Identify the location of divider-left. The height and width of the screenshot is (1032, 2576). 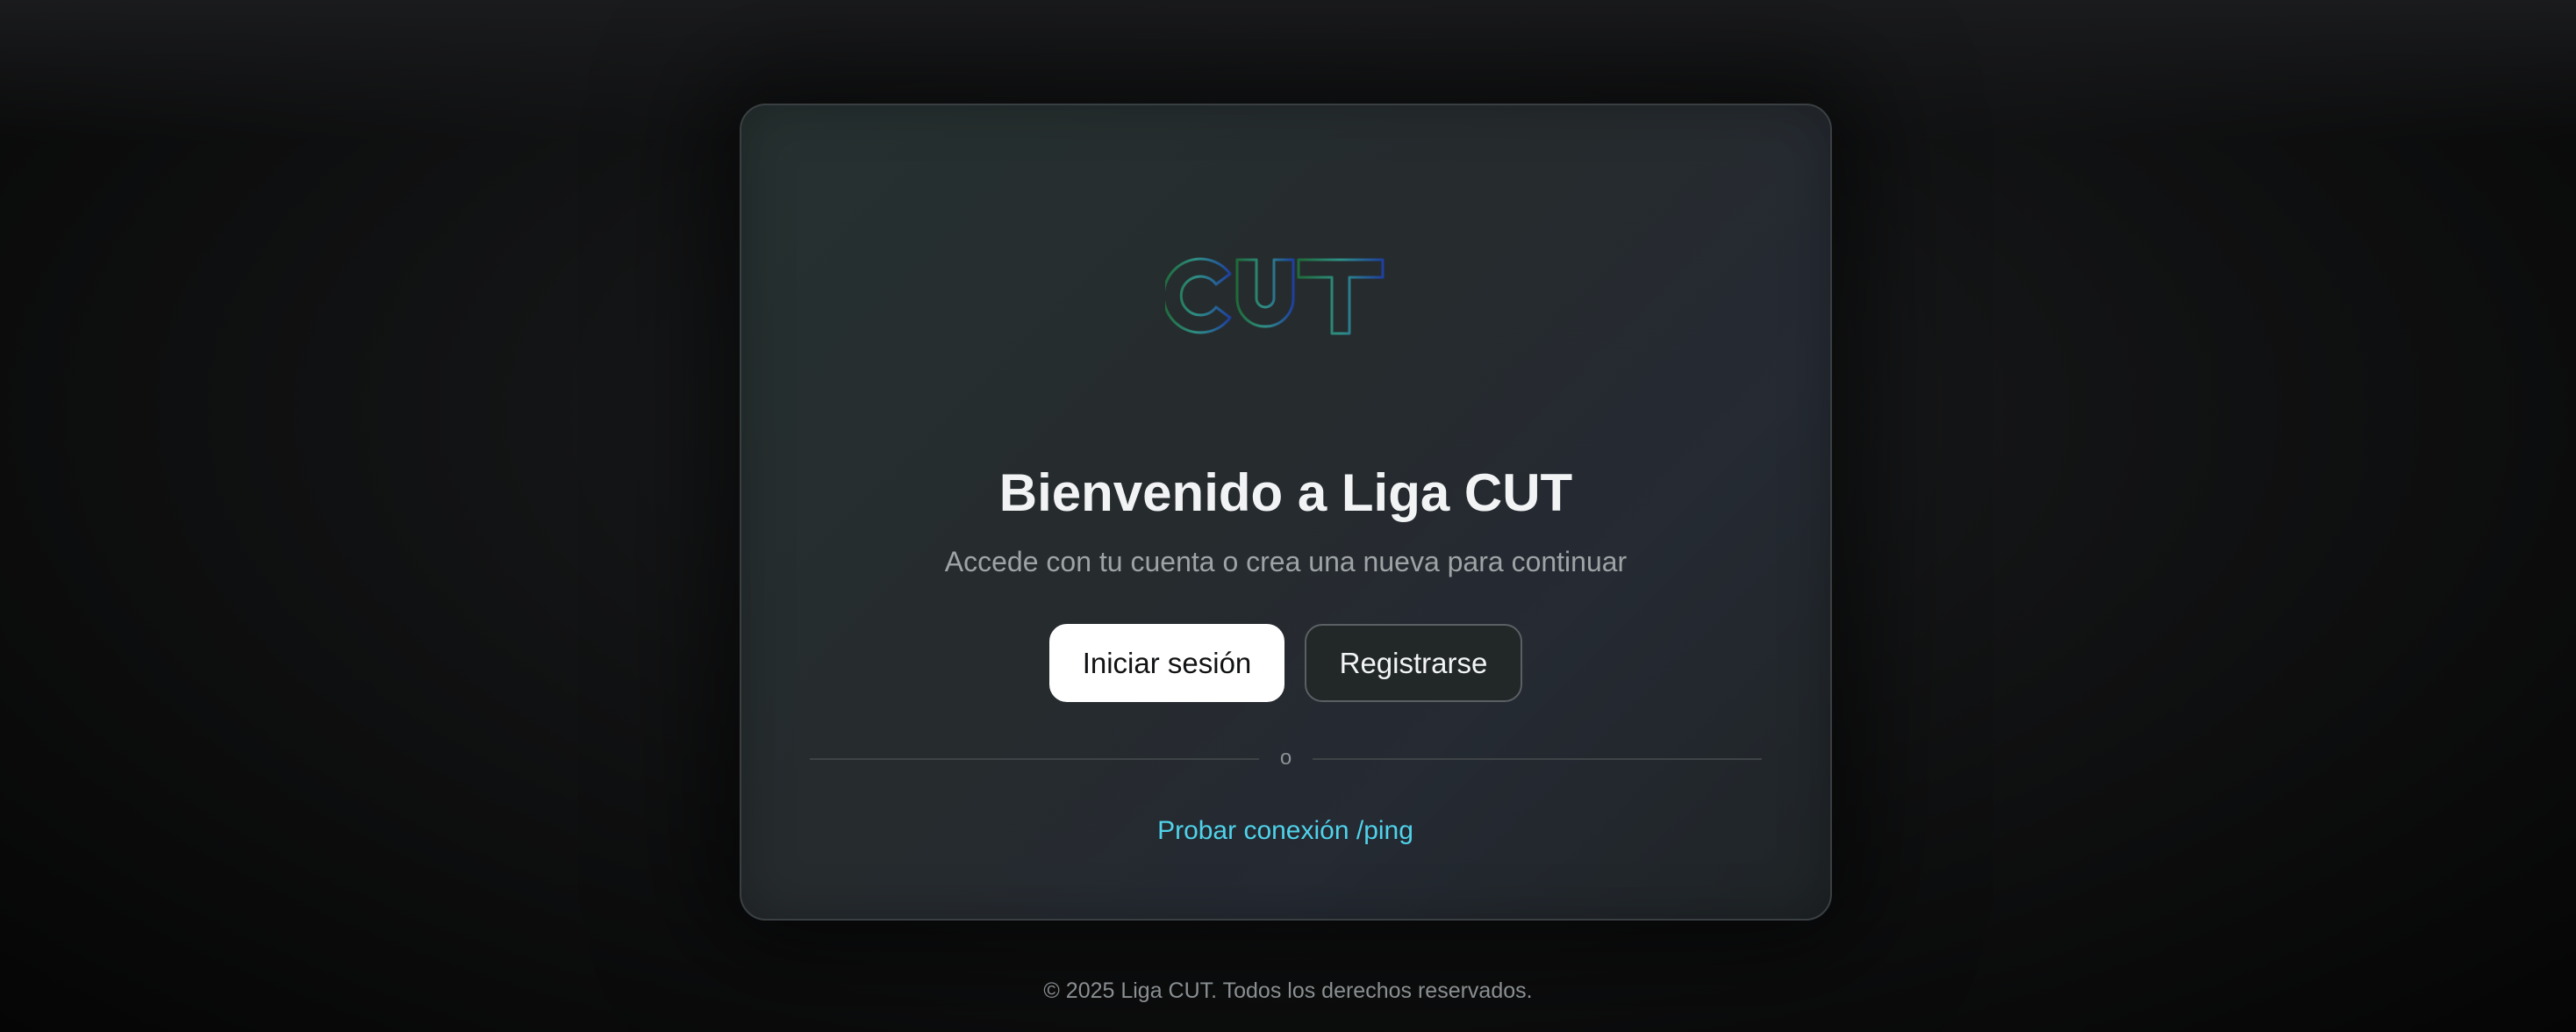
(1034, 759).